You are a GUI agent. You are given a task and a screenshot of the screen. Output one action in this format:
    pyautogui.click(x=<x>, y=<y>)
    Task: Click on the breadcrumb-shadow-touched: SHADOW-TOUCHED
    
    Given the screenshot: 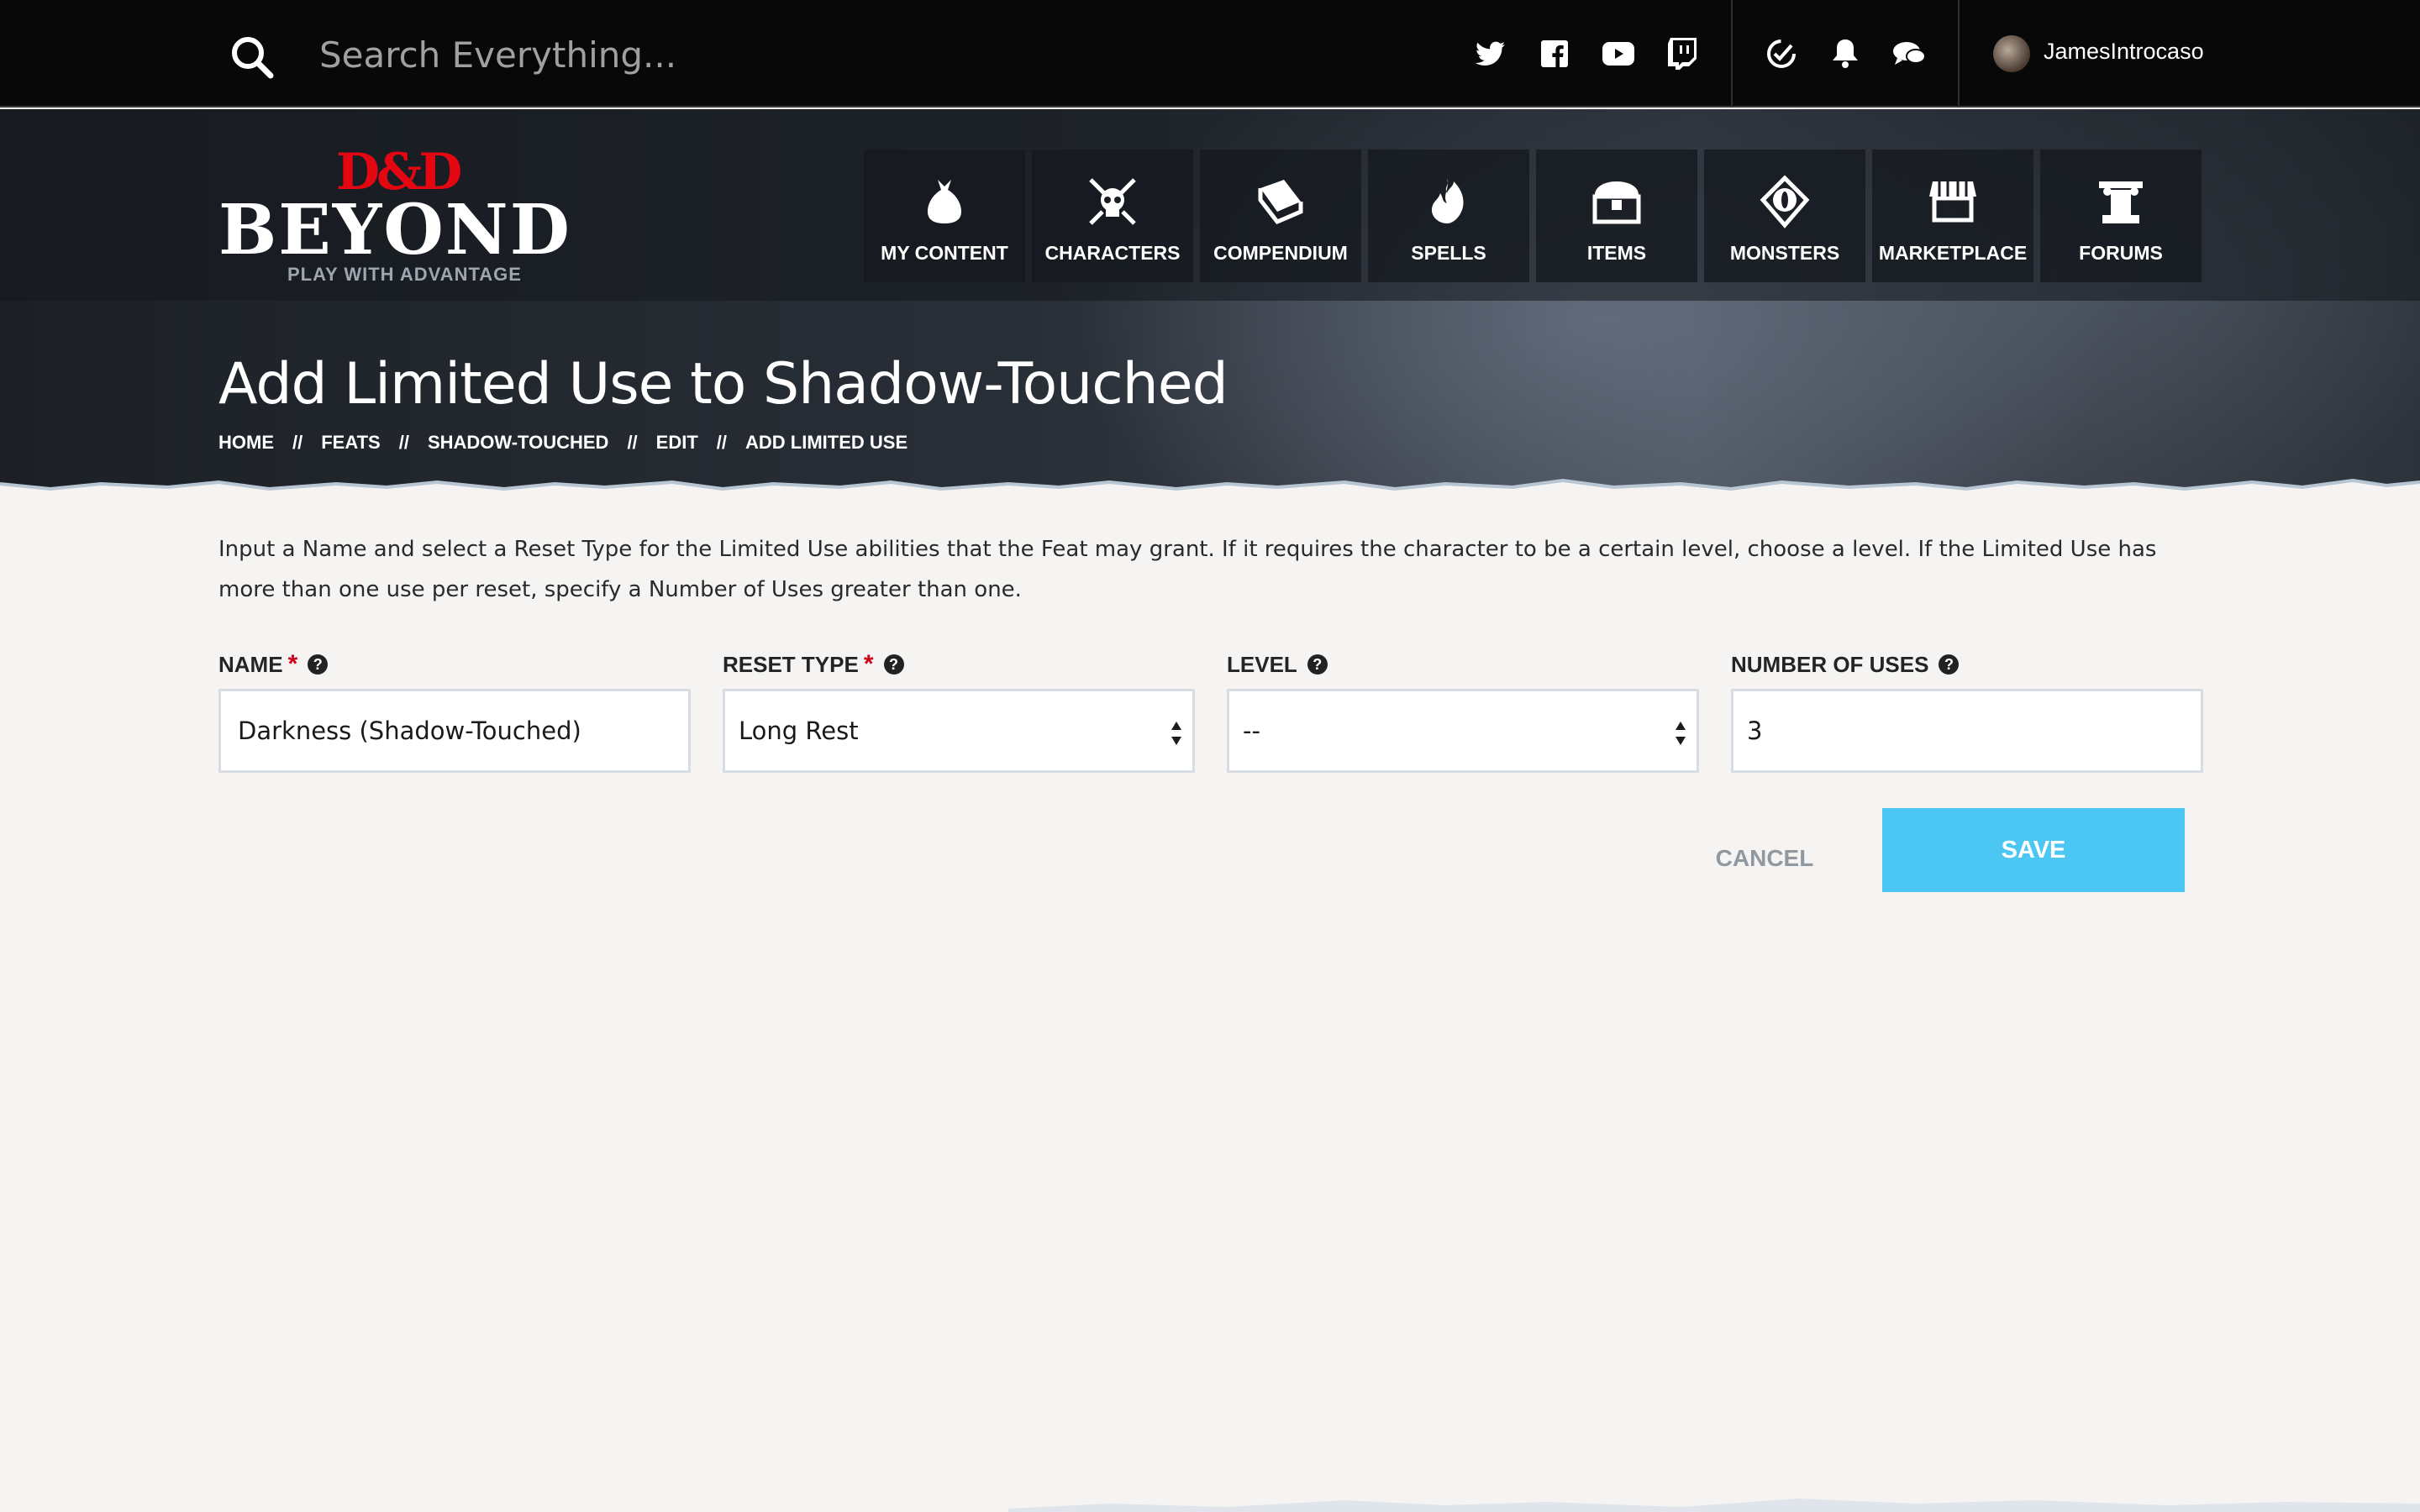 What is the action you would take?
    pyautogui.click(x=518, y=443)
    